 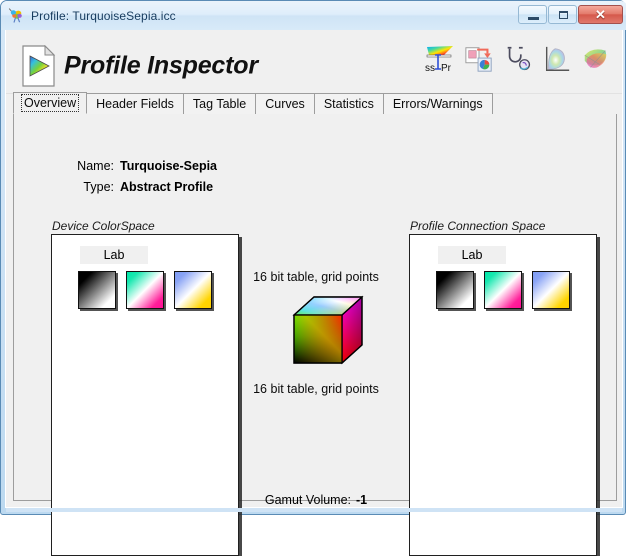 I want to click on 2d-gamut-plot-icon, so click(x=557, y=58).